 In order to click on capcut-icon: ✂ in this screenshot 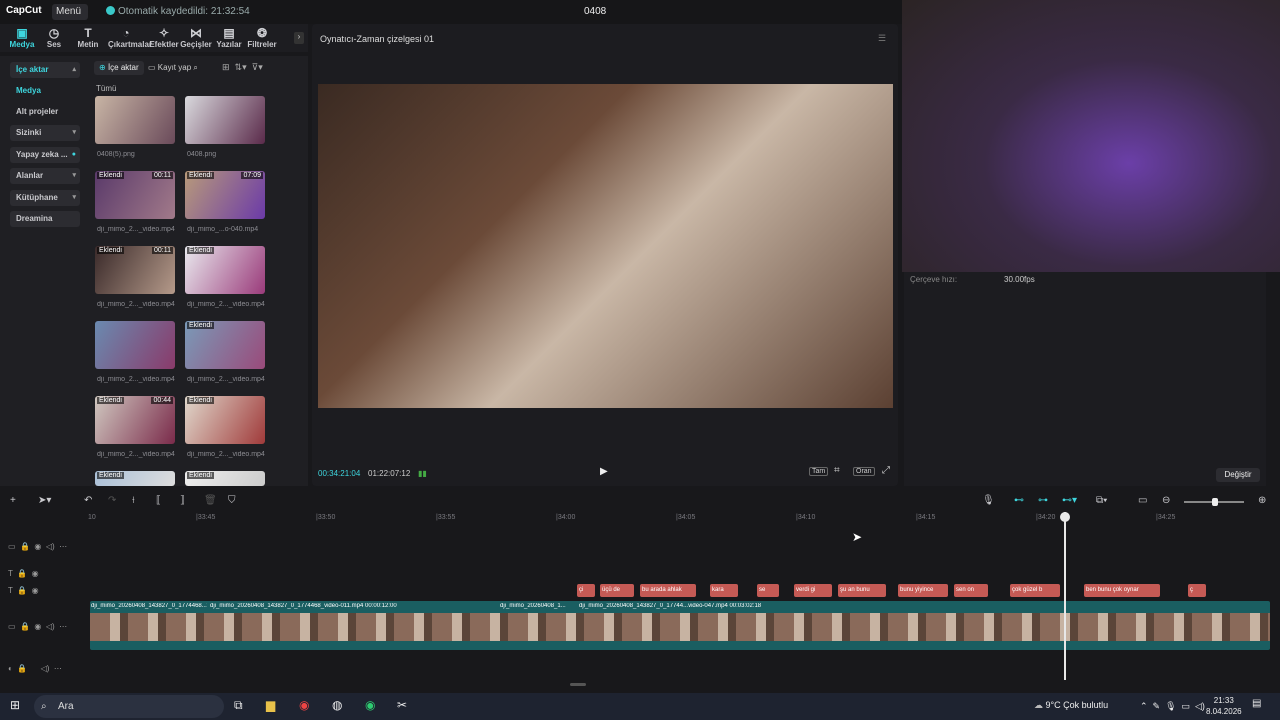, I will do `click(402, 705)`.